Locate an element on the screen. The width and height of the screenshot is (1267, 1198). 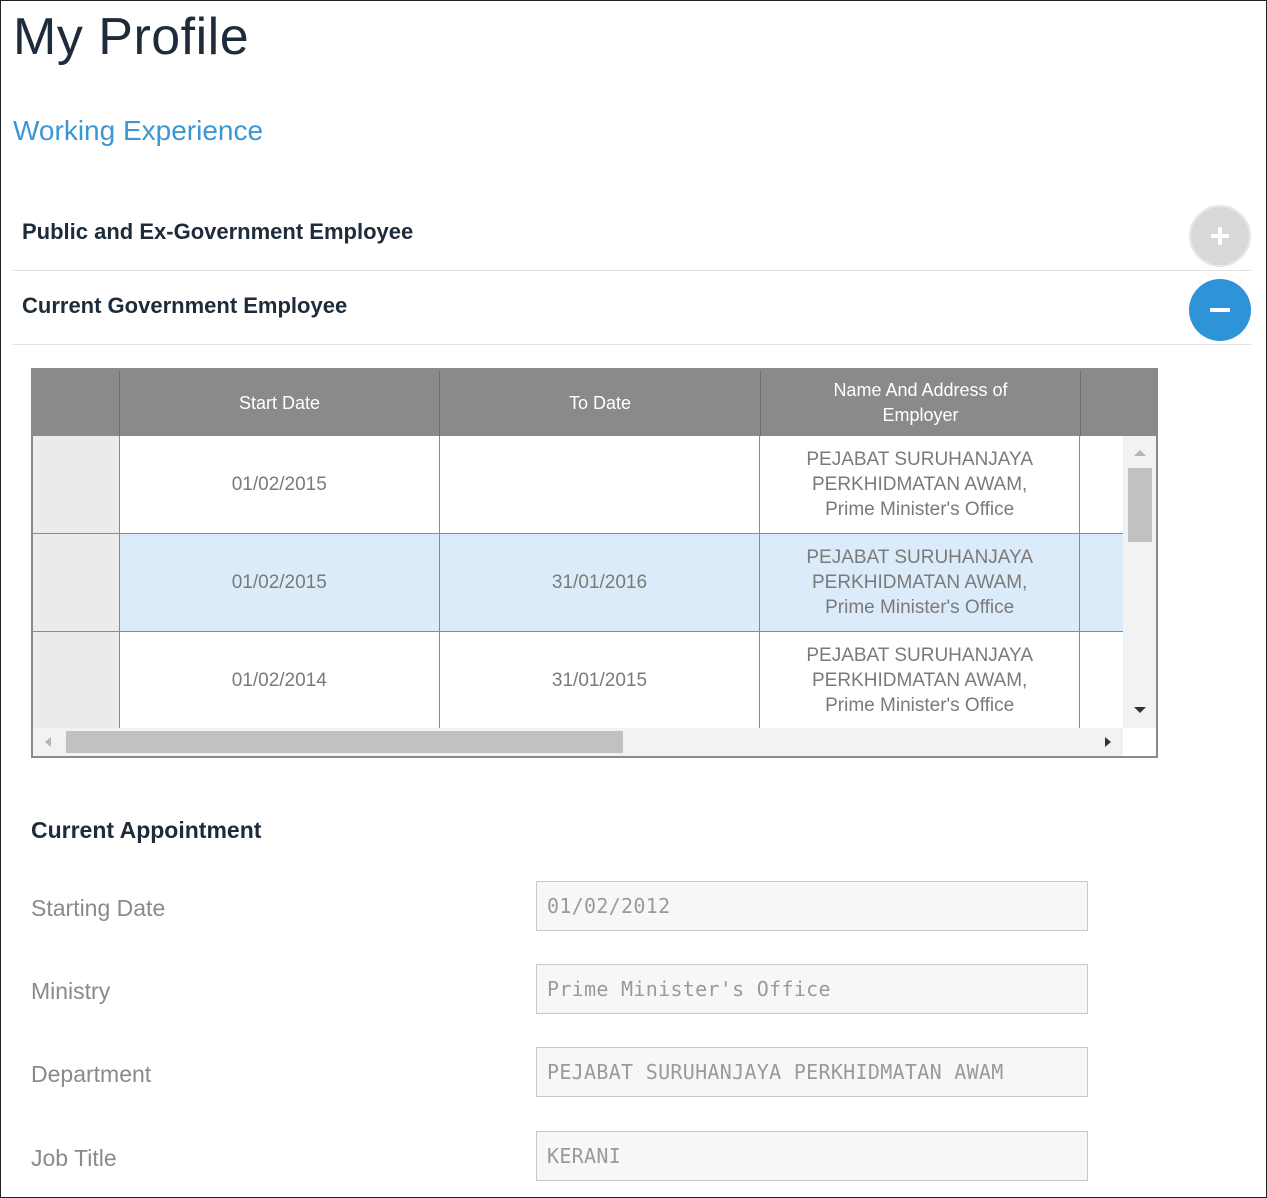
column-header-employer: Name And Address of Employer is located at coordinates (921, 403).